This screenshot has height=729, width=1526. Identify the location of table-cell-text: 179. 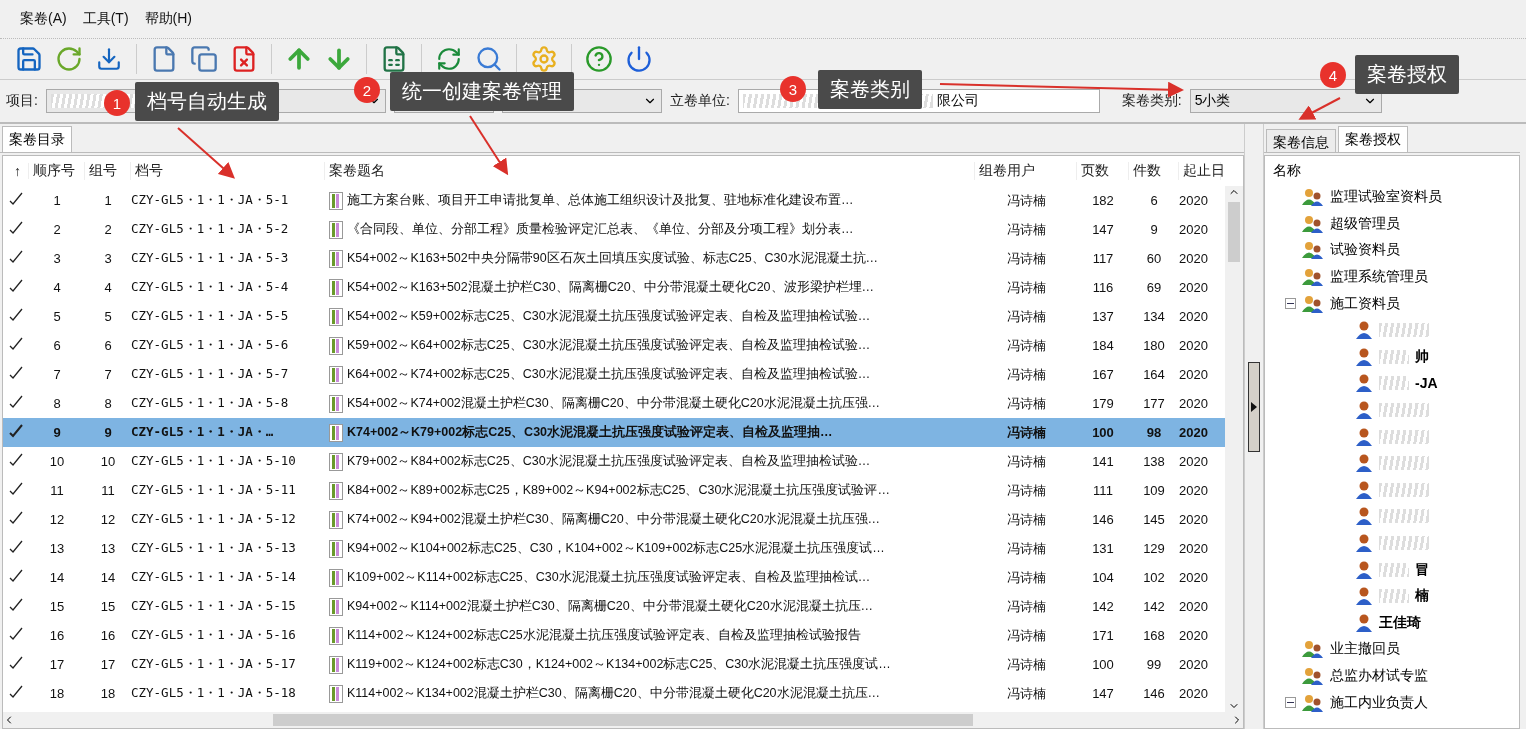
(1103, 403).